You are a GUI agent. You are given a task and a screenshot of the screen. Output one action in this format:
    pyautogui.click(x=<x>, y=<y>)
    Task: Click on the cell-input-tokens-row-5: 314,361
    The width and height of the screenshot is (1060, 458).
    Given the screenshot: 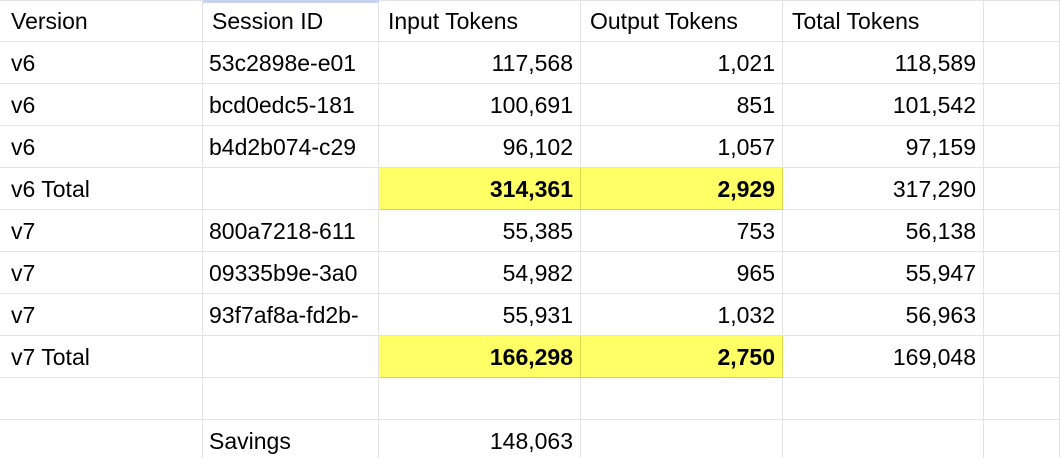 What is the action you would take?
    pyautogui.click(x=480, y=189)
    